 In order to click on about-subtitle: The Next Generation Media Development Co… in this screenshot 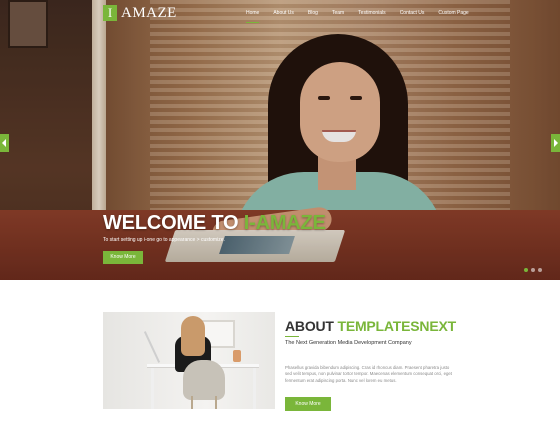, I will do `click(348, 343)`.